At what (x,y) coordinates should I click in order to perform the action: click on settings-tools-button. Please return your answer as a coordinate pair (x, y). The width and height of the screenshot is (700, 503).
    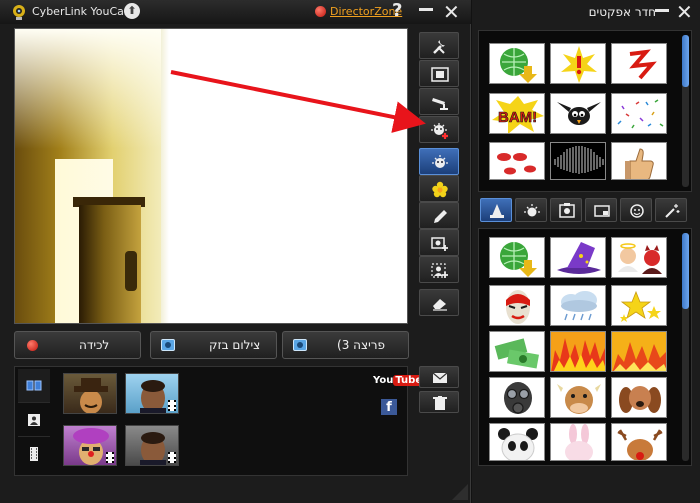
    Looking at the image, I should click on (439, 45).